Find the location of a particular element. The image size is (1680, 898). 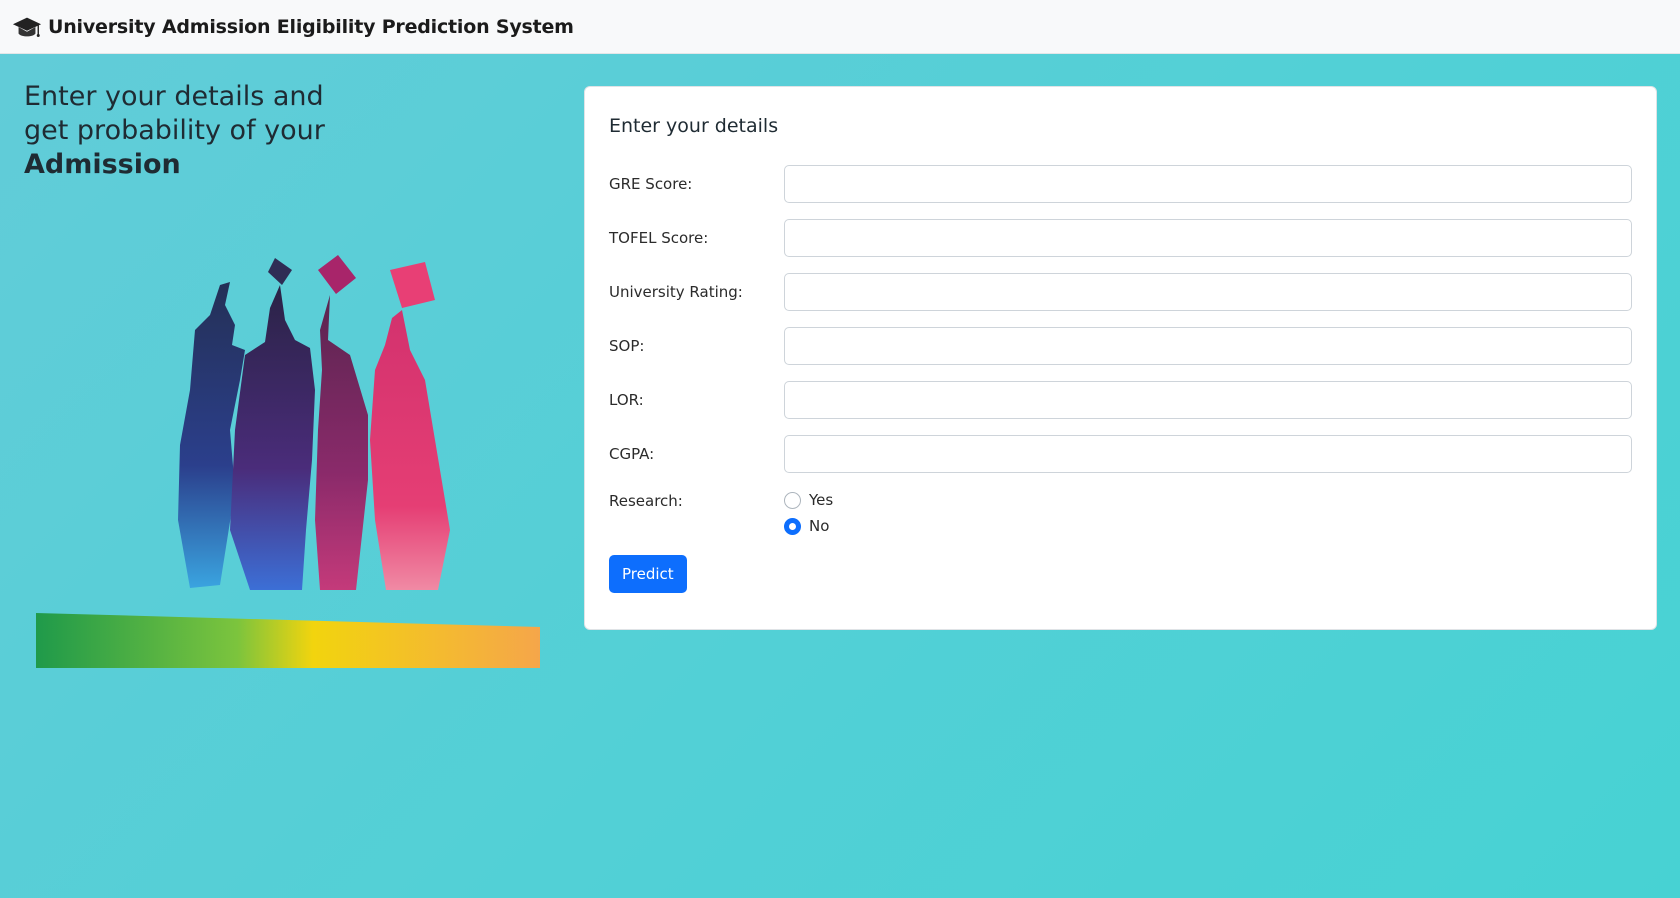

graduates-illustration is located at coordinates (288, 461).